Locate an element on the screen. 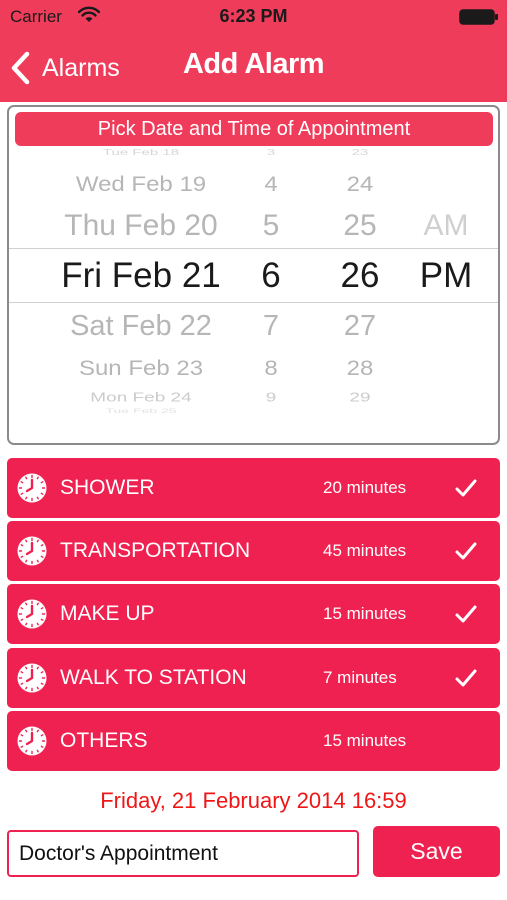 The width and height of the screenshot is (507, 900). hour-option: 7 is located at coordinates (271, 326).